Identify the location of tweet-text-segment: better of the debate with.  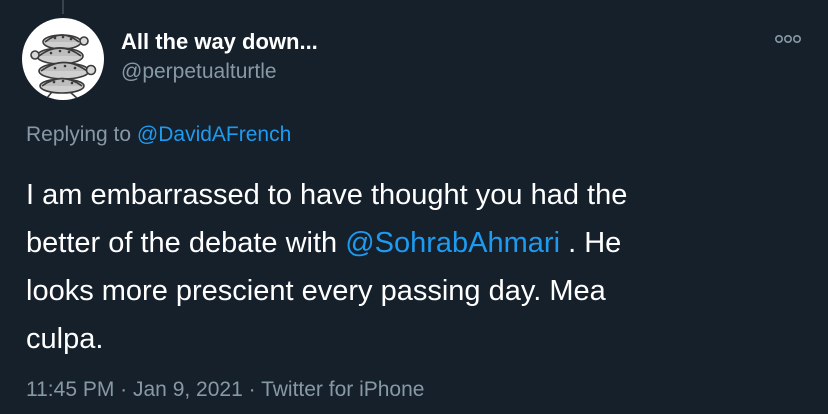
(186, 243).